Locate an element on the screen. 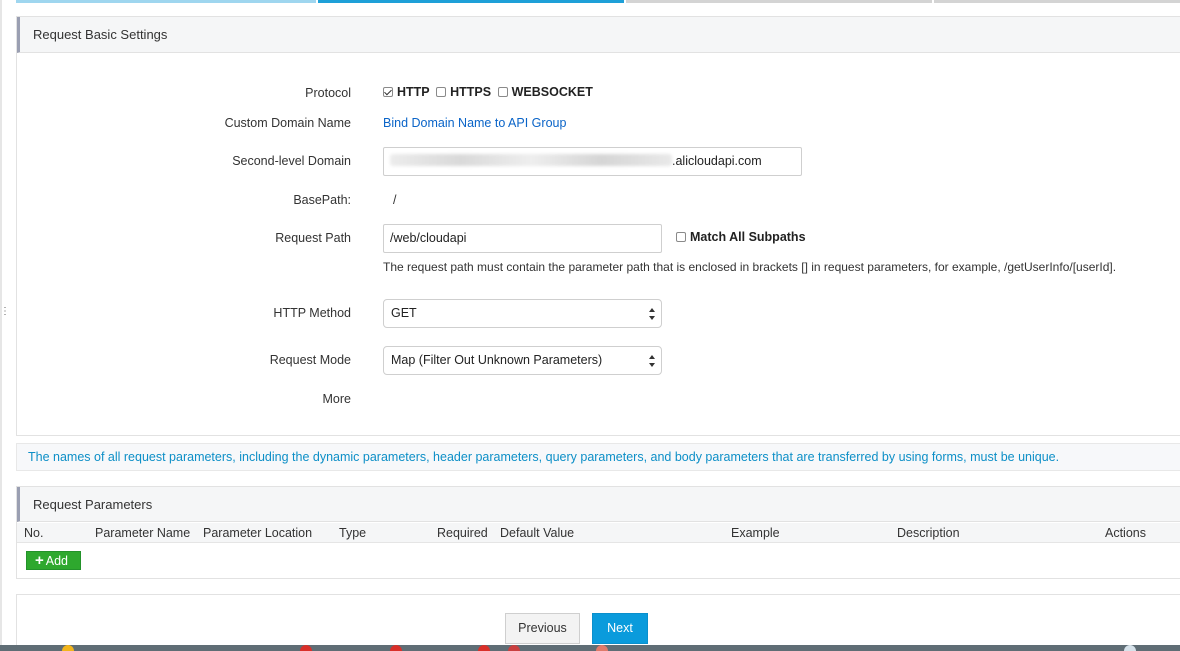 The image size is (1180, 651). column-header: Parameter Name is located at coordinates (143, 533).